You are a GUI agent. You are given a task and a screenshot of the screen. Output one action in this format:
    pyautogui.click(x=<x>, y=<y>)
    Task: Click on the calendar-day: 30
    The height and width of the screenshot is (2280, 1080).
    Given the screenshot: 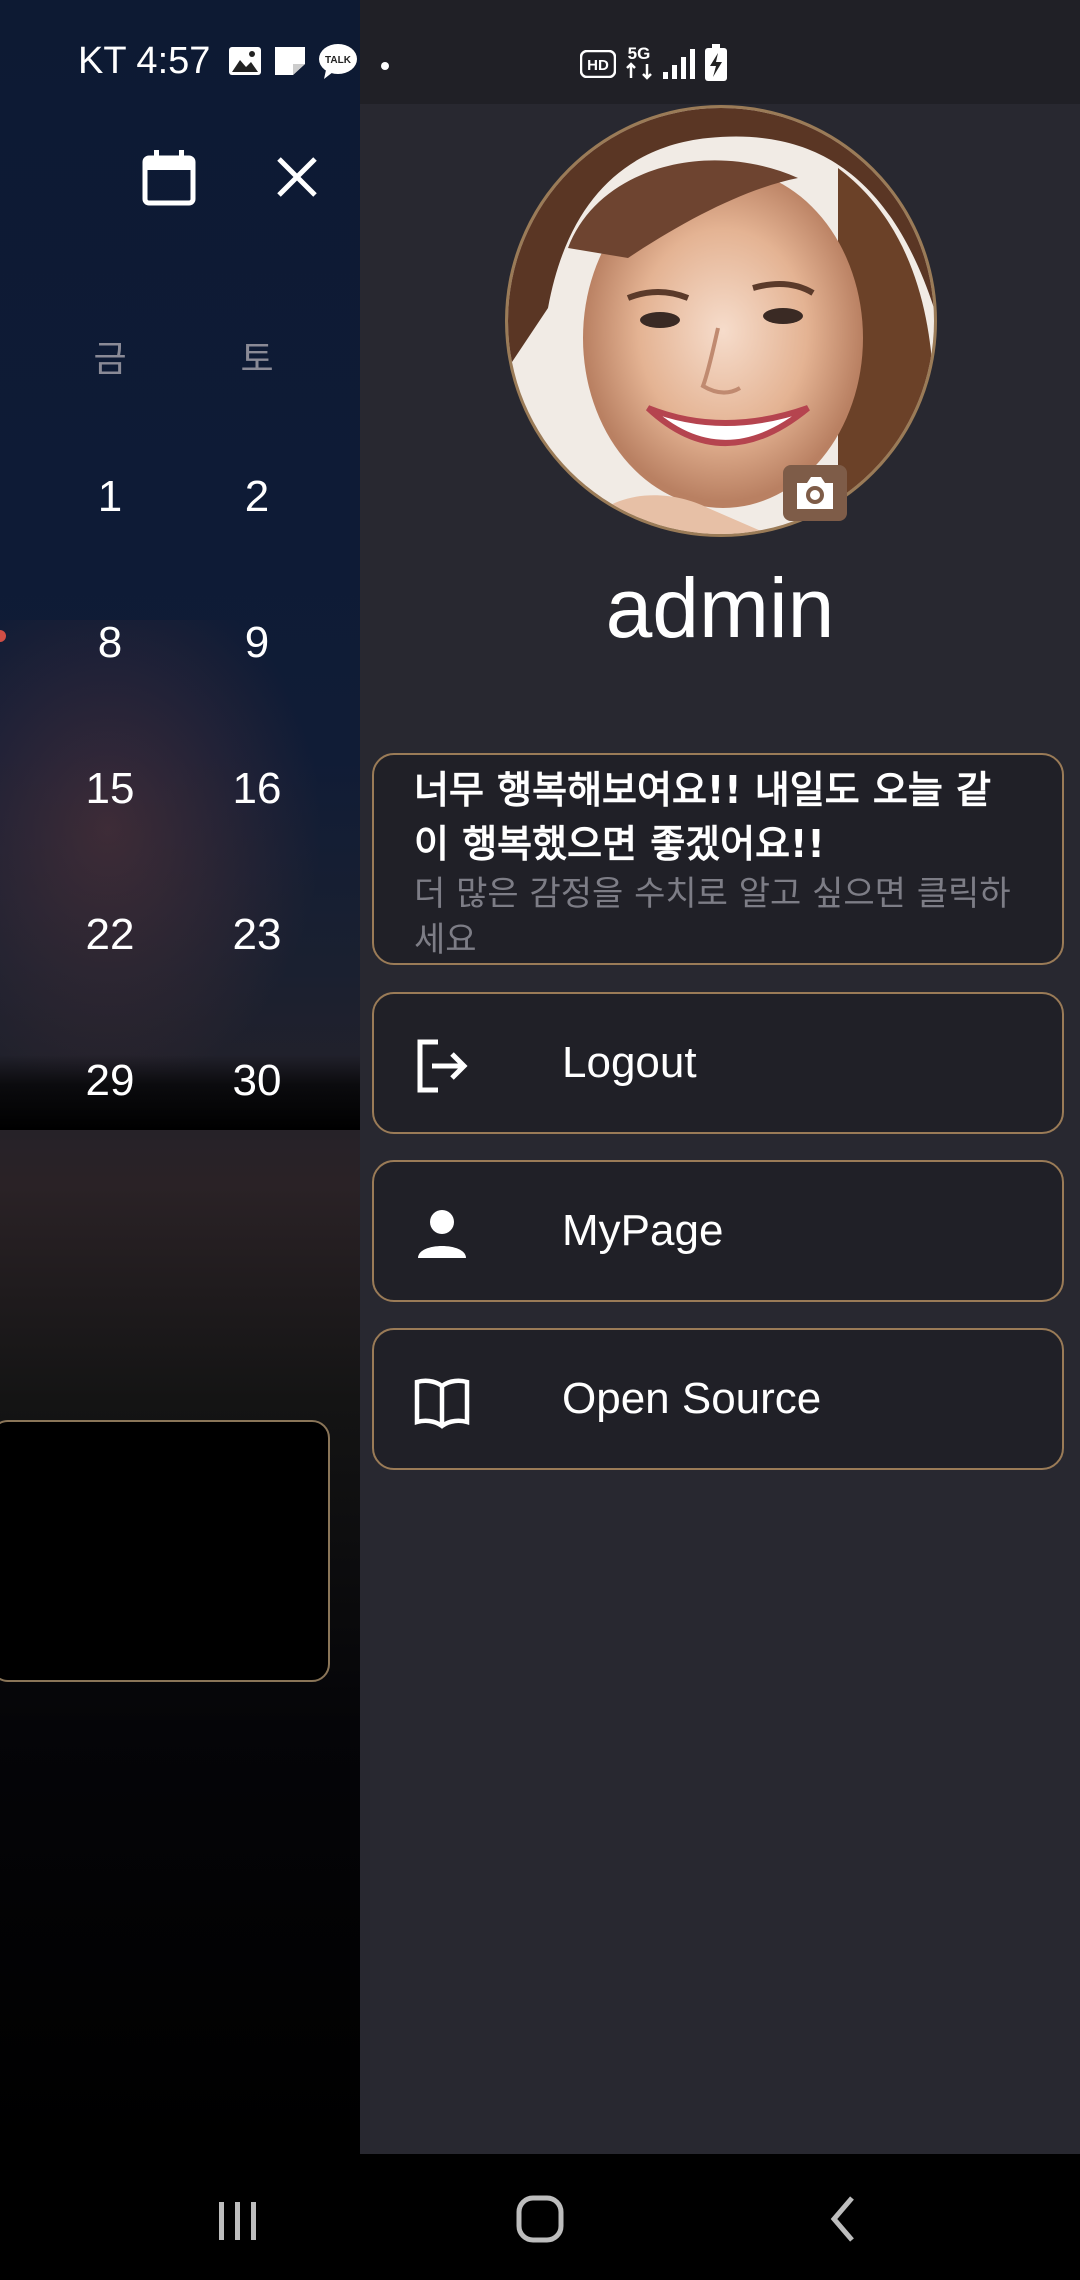 What is the action you would take?
    pyautogui.click(x=257, y=1081)
    